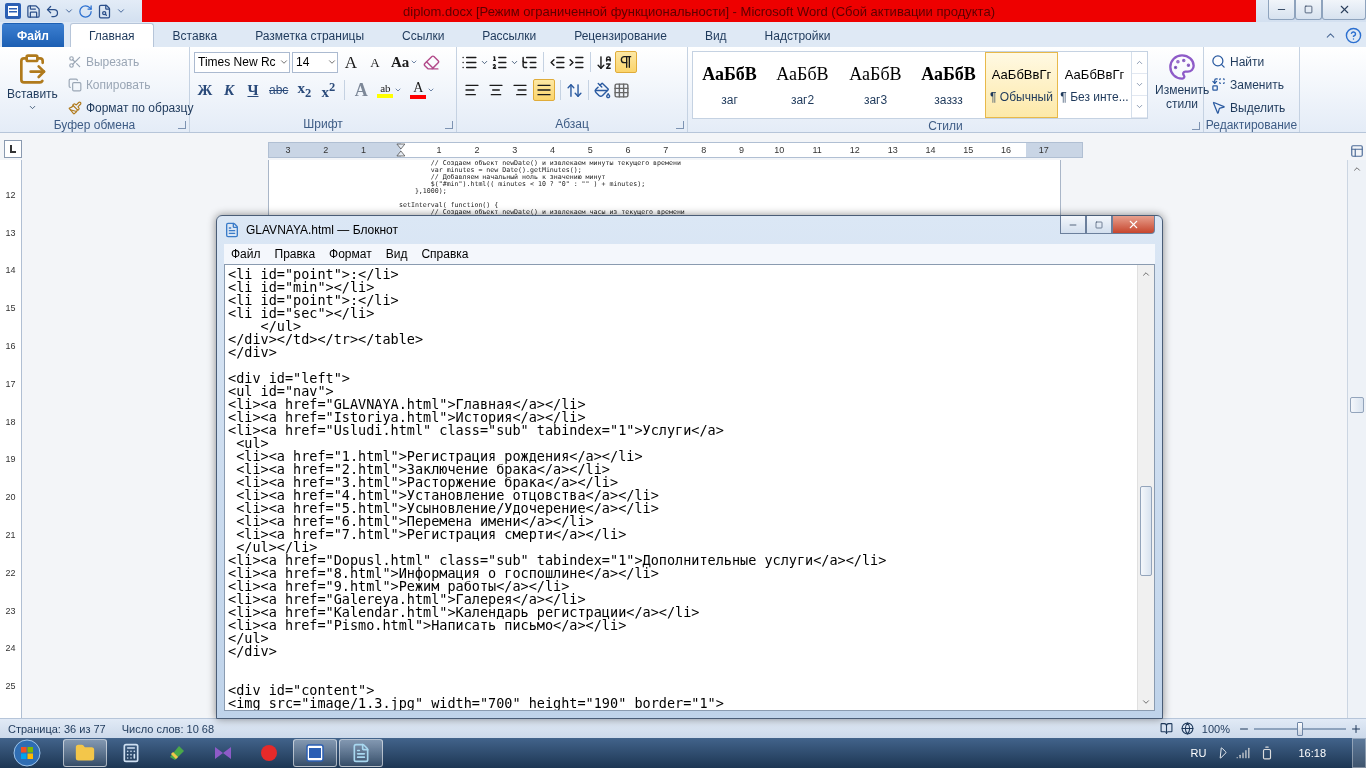 This screenshot has height=768, width=1366. Describe the element at coordinates (195, 35) in the screenshot. I see `ribbon-tab: Вставка` at that location.